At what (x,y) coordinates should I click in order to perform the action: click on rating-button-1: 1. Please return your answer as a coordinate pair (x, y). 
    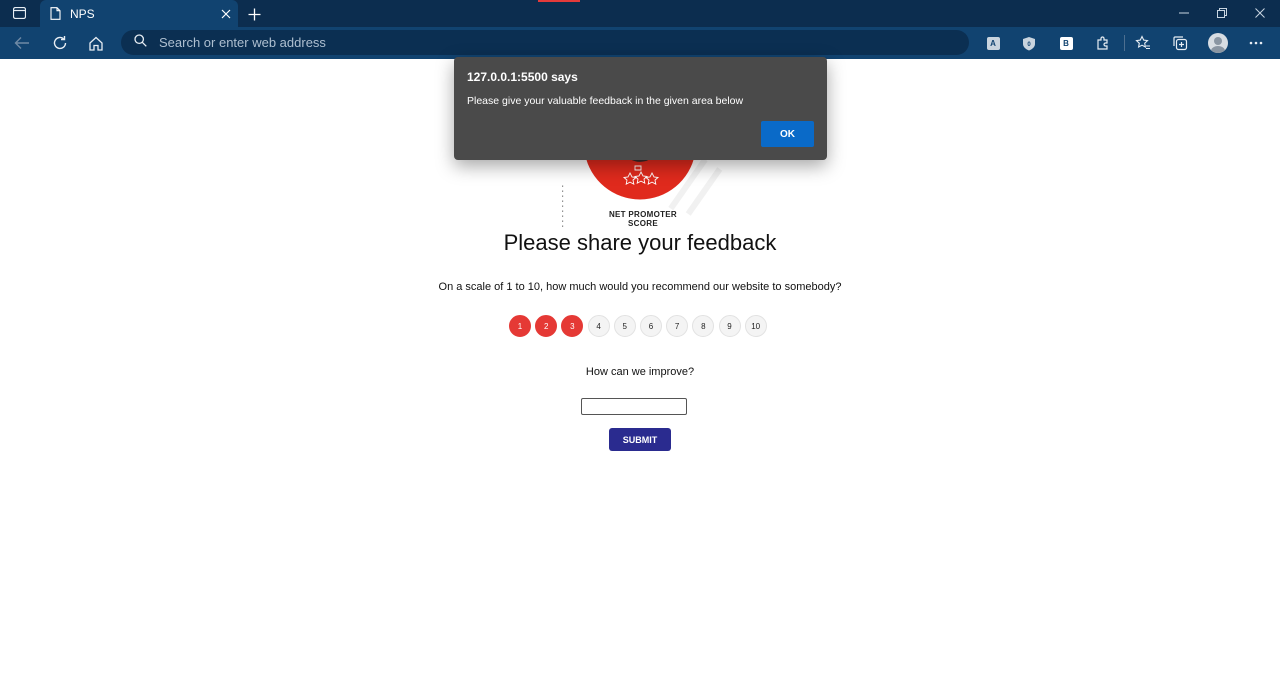
    Looking at the image, I should click on (520, 326).